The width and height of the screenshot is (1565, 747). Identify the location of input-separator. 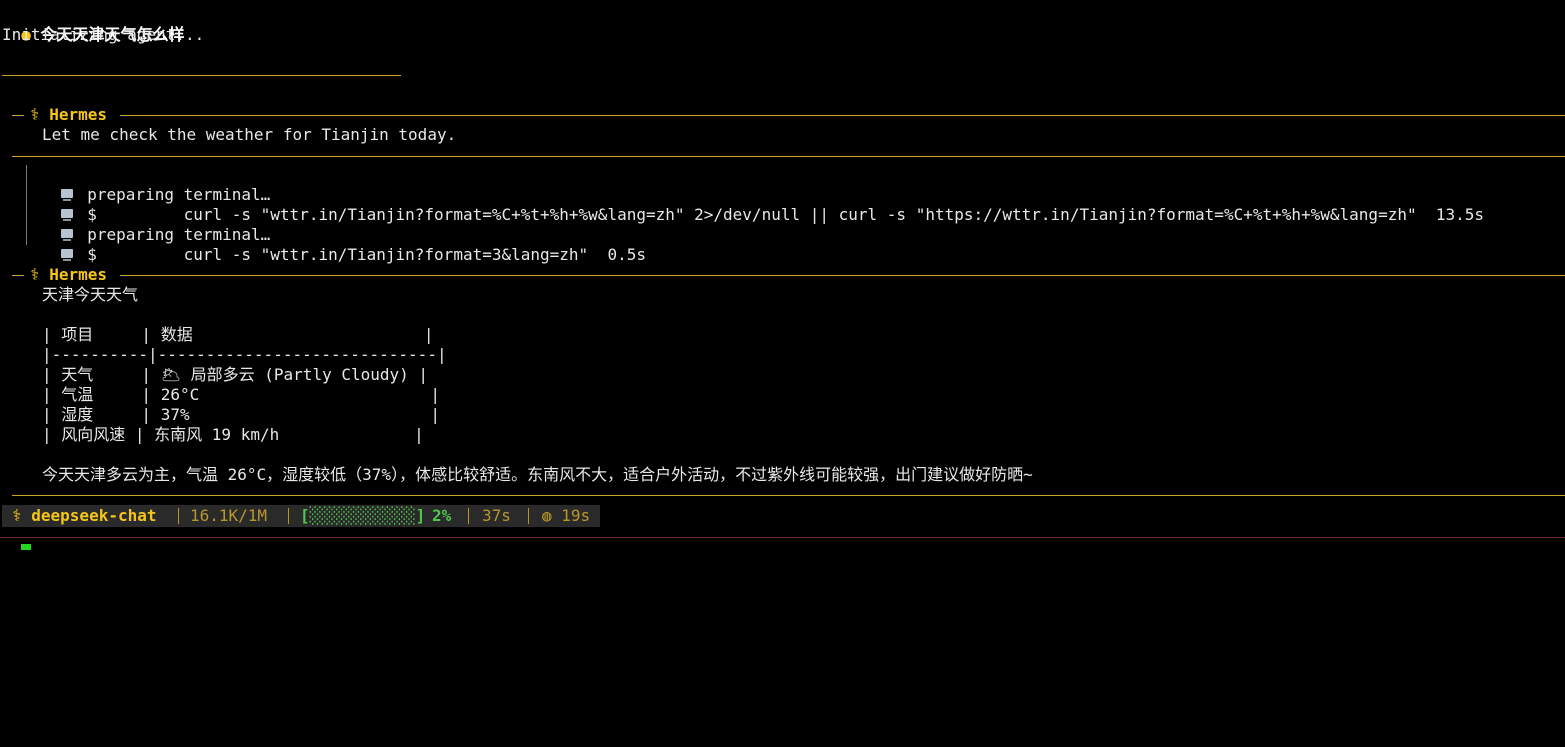
(782, 537).